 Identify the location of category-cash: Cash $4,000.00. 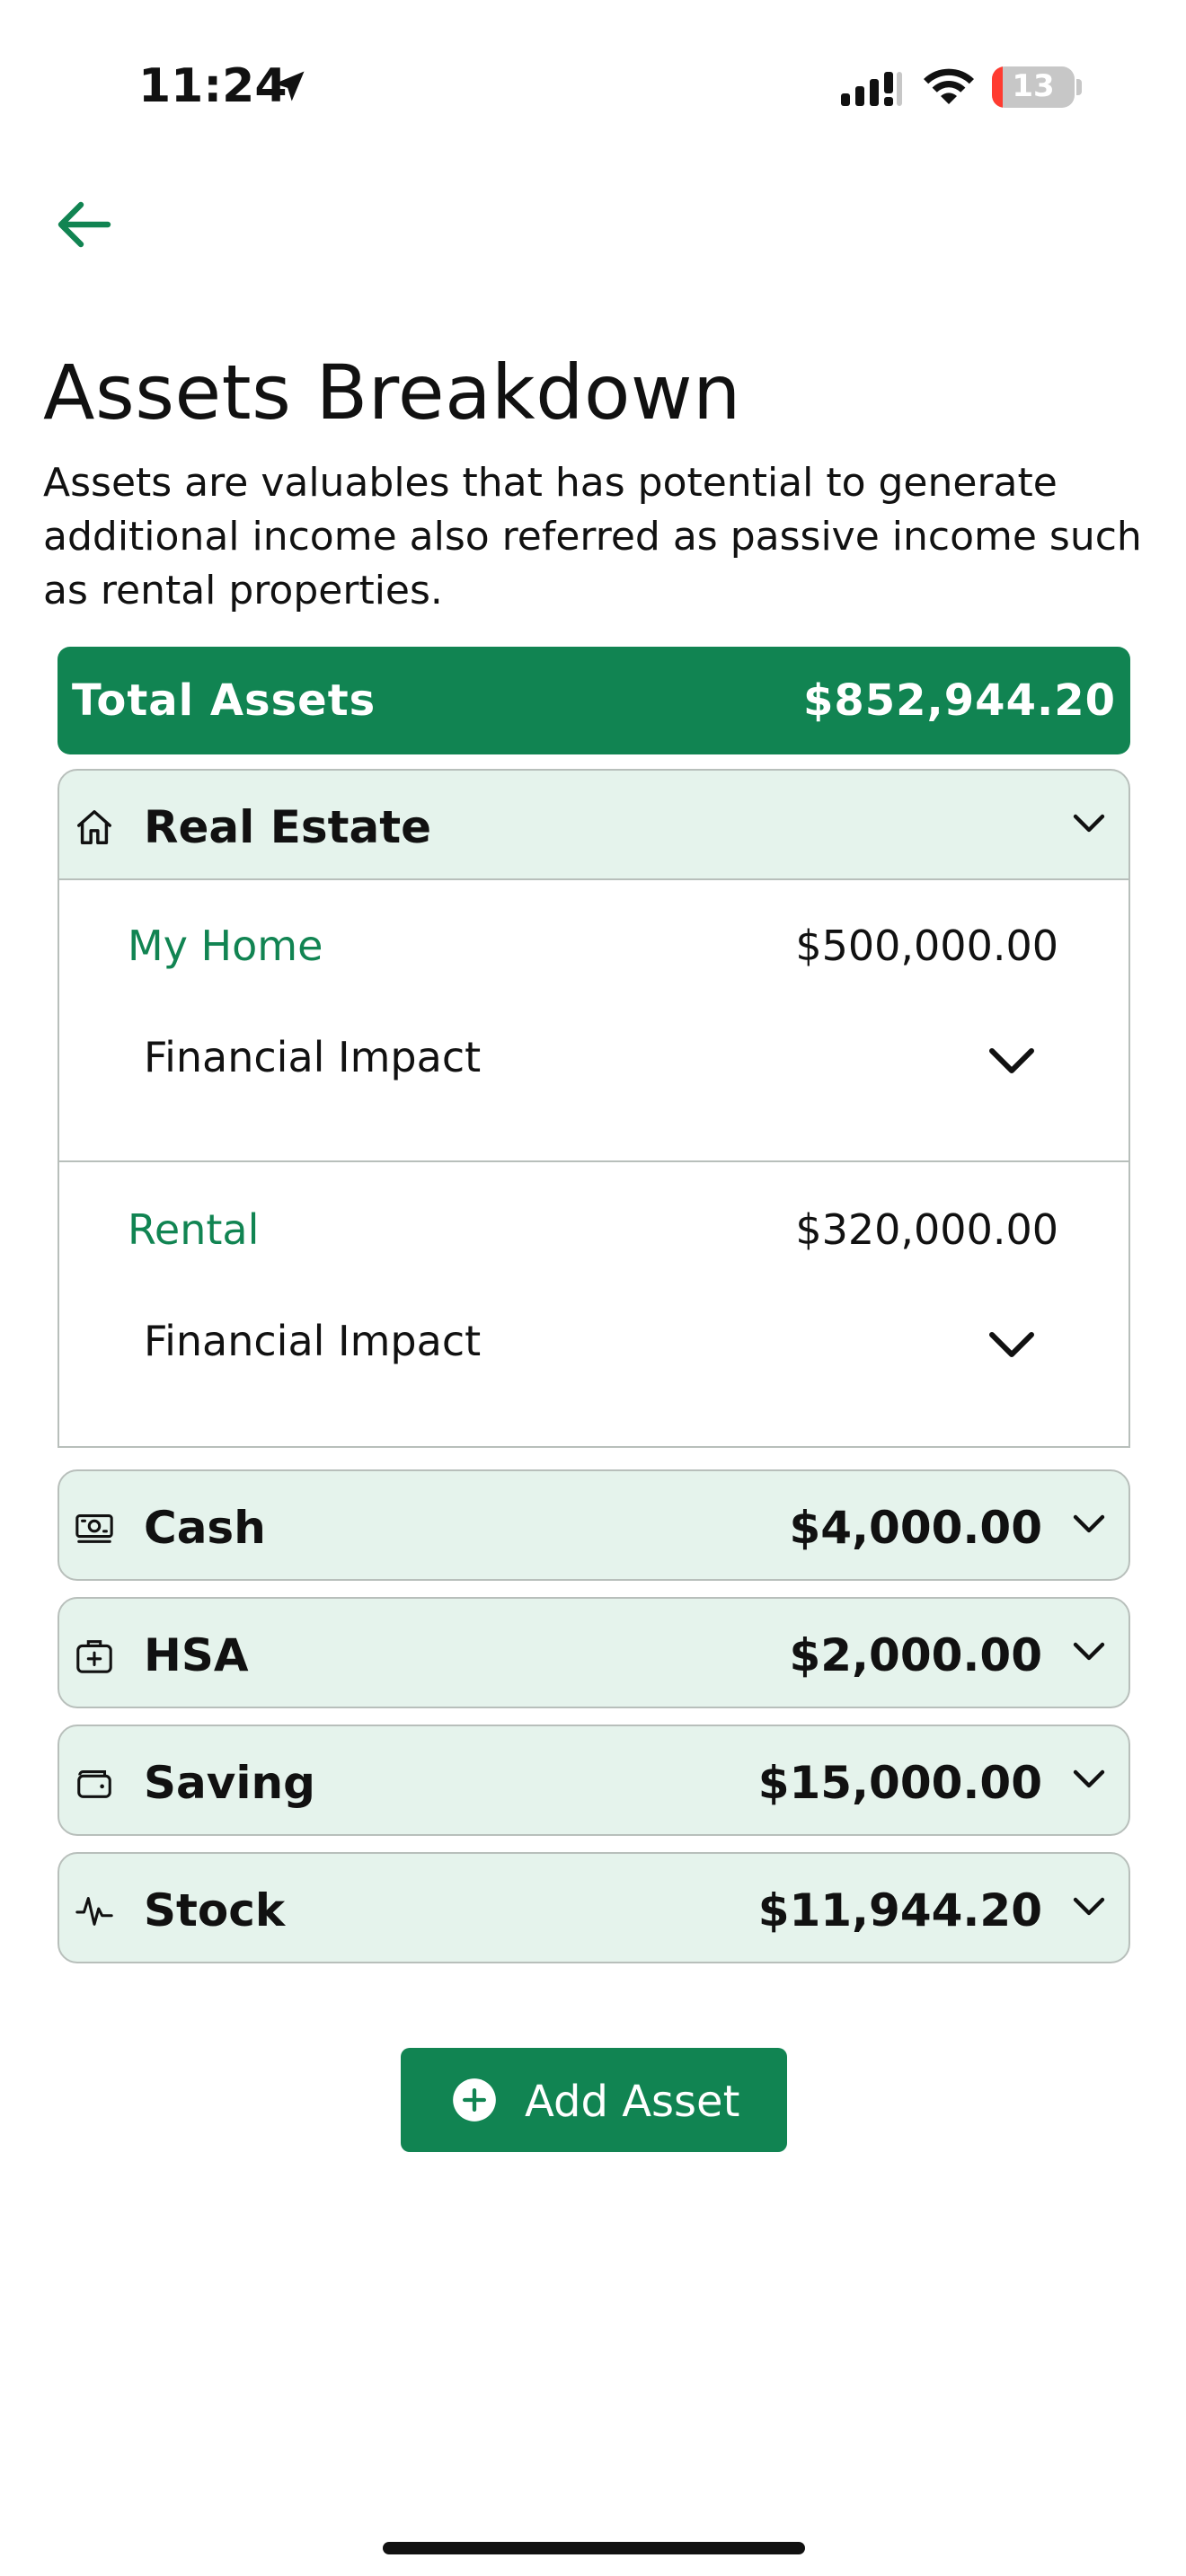
(594, 1525).